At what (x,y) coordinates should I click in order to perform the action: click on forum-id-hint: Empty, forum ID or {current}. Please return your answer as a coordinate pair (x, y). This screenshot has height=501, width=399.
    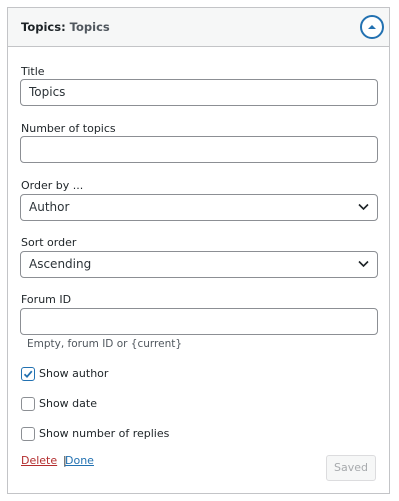
    Looking at the image, I should click on (105, 344).